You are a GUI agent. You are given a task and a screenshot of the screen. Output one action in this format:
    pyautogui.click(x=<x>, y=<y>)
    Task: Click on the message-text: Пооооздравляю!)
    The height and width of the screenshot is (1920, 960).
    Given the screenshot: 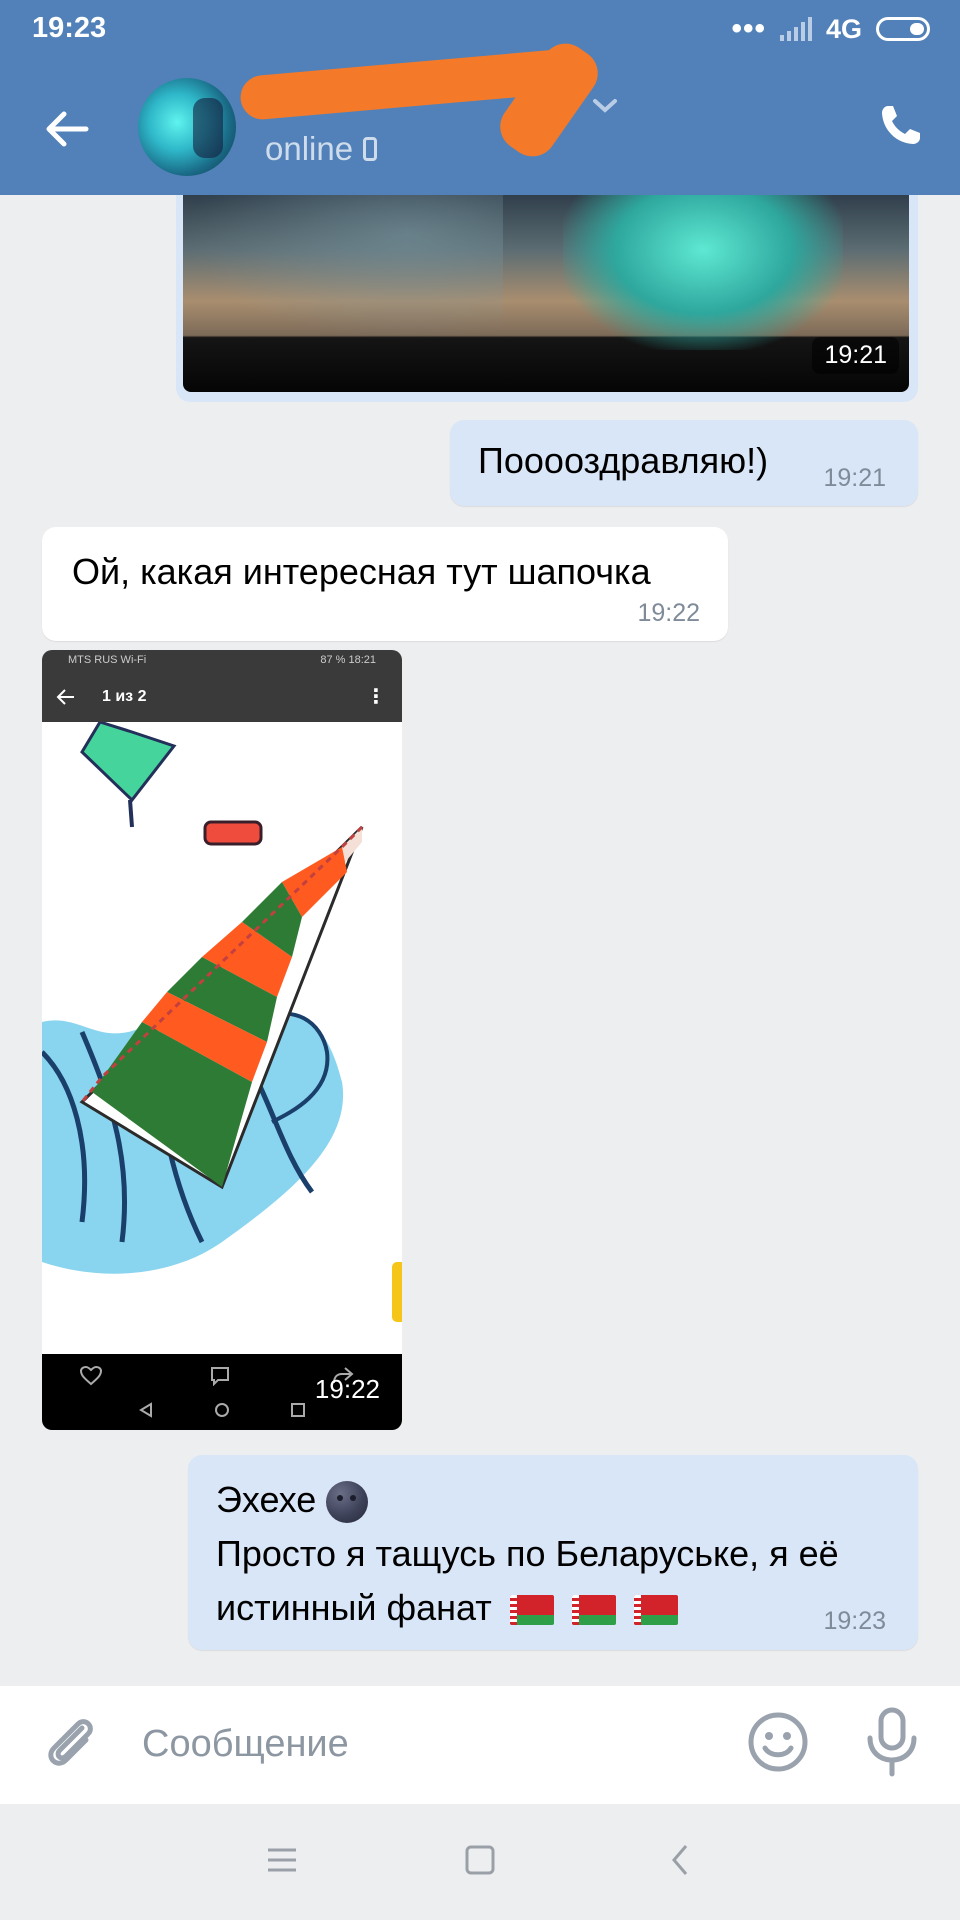 What is the action you would take?
    pyautogui.click(x=623, y=460)
    